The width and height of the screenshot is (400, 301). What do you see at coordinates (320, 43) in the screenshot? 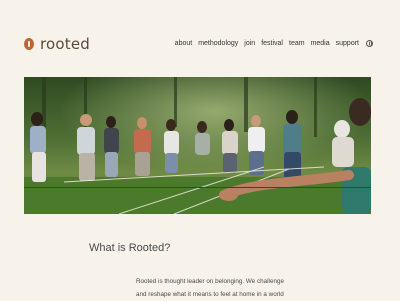
I see `nav-item-media: media` at bounding box center [320, 43].